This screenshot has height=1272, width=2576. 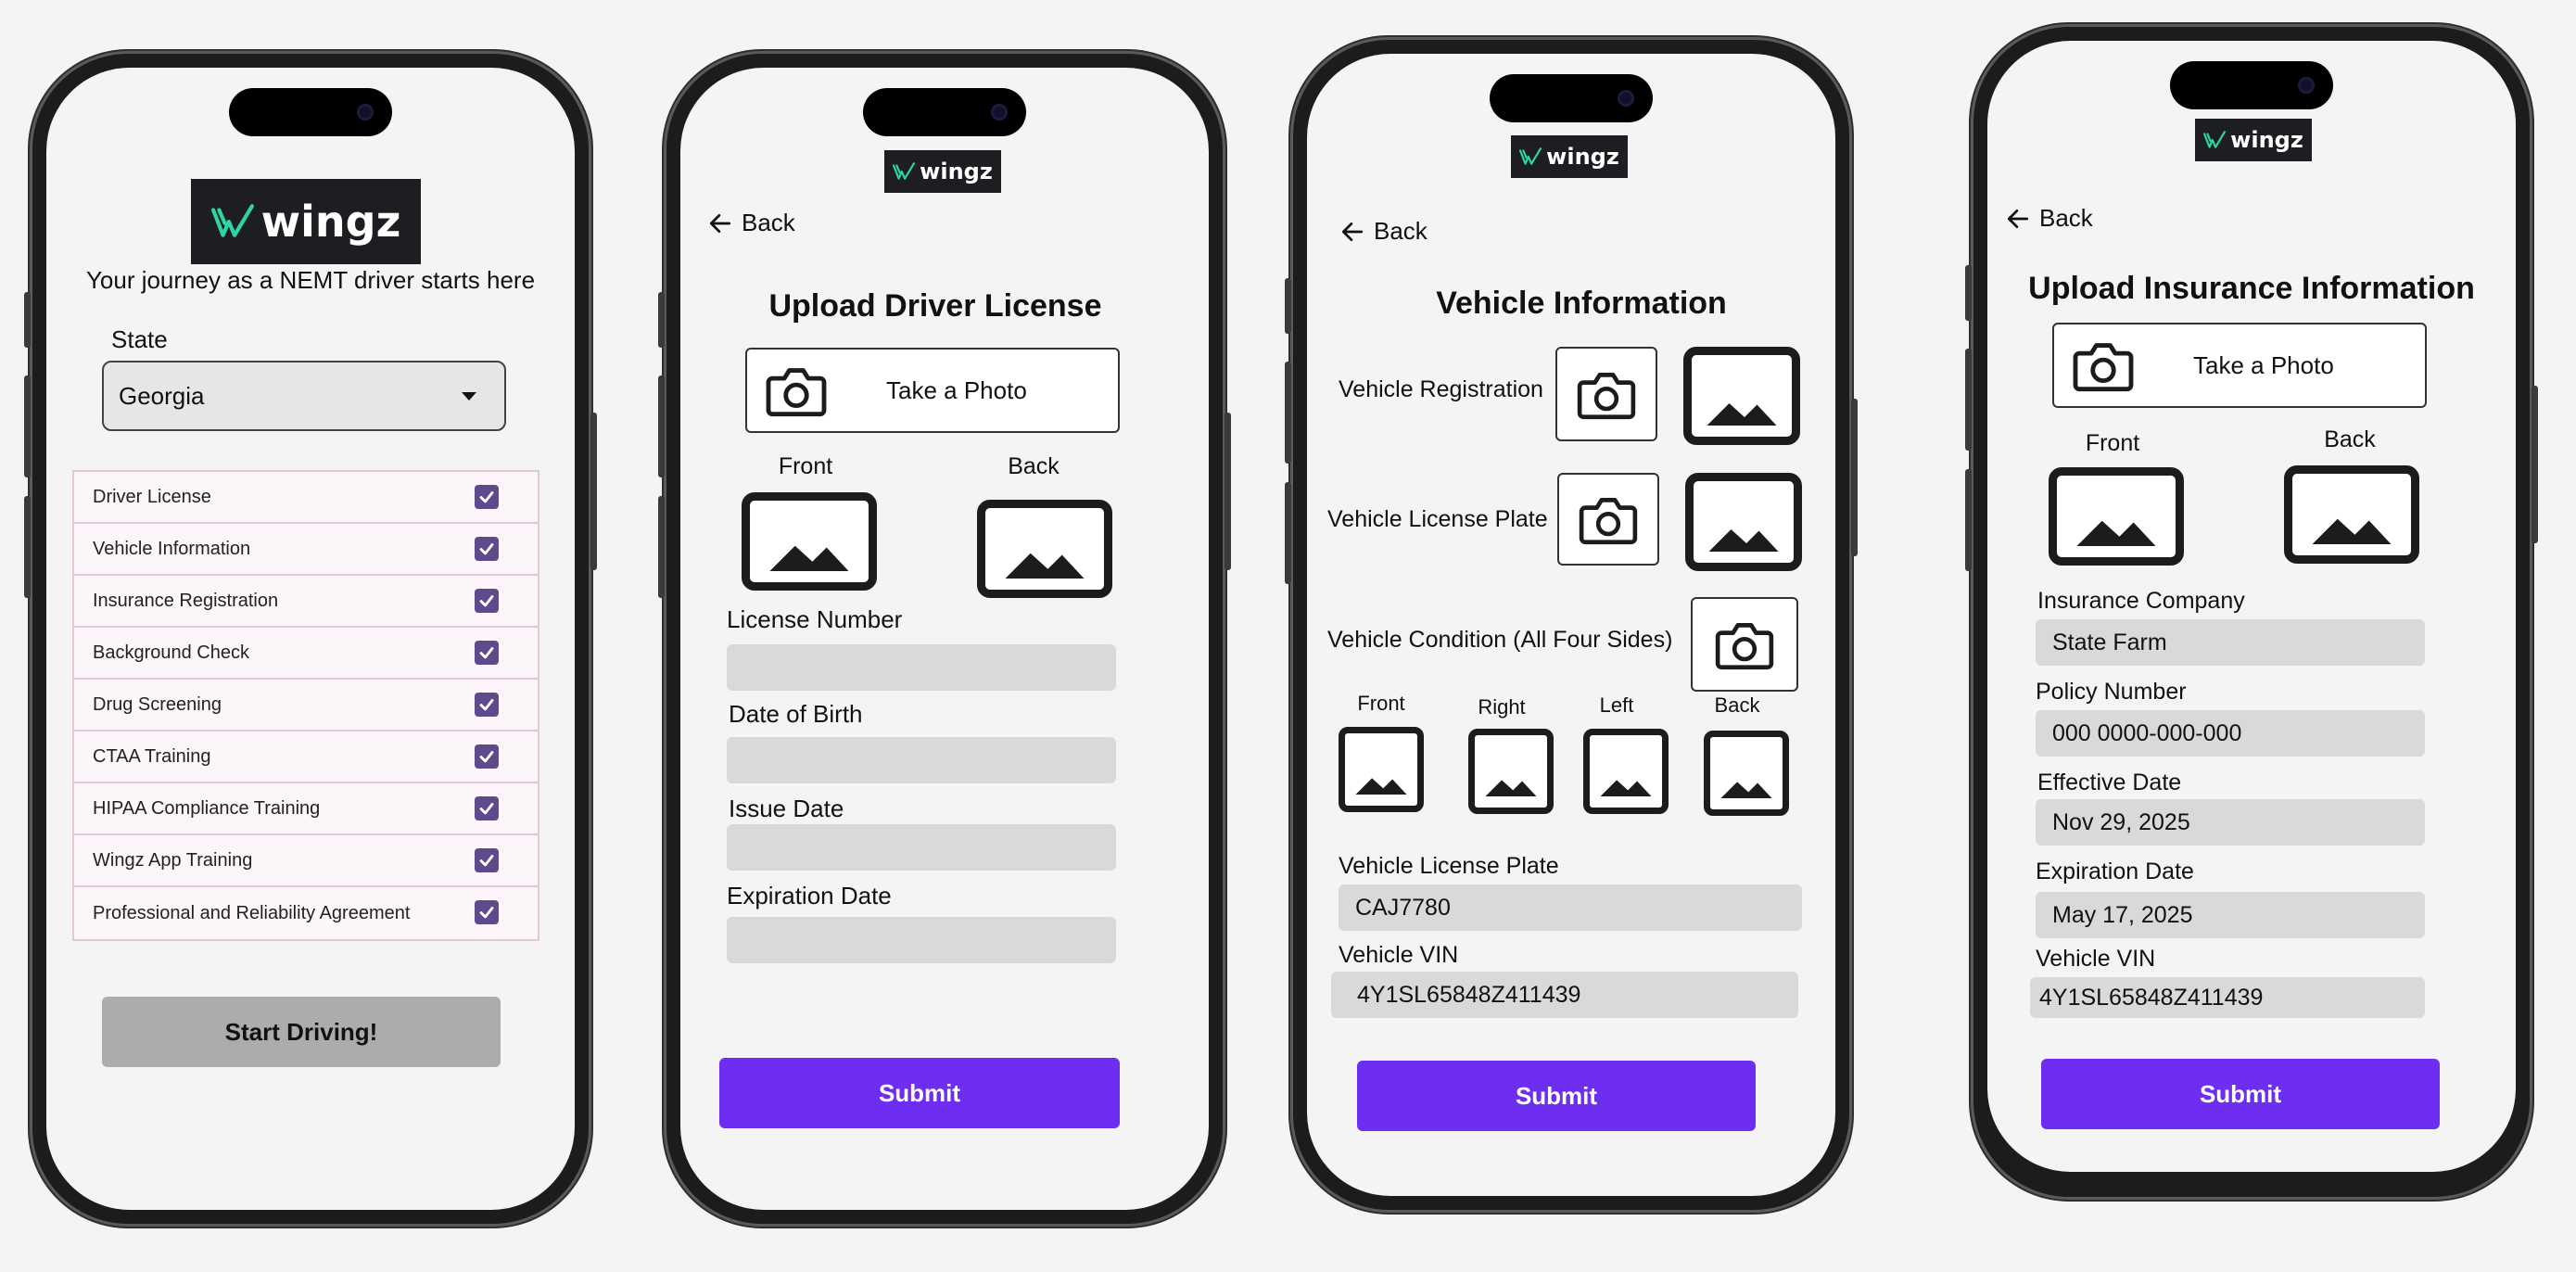 I want to click on vehicle-condition-label: Vehicle Condition (All Four Sides), so click(x=1500, y=640).